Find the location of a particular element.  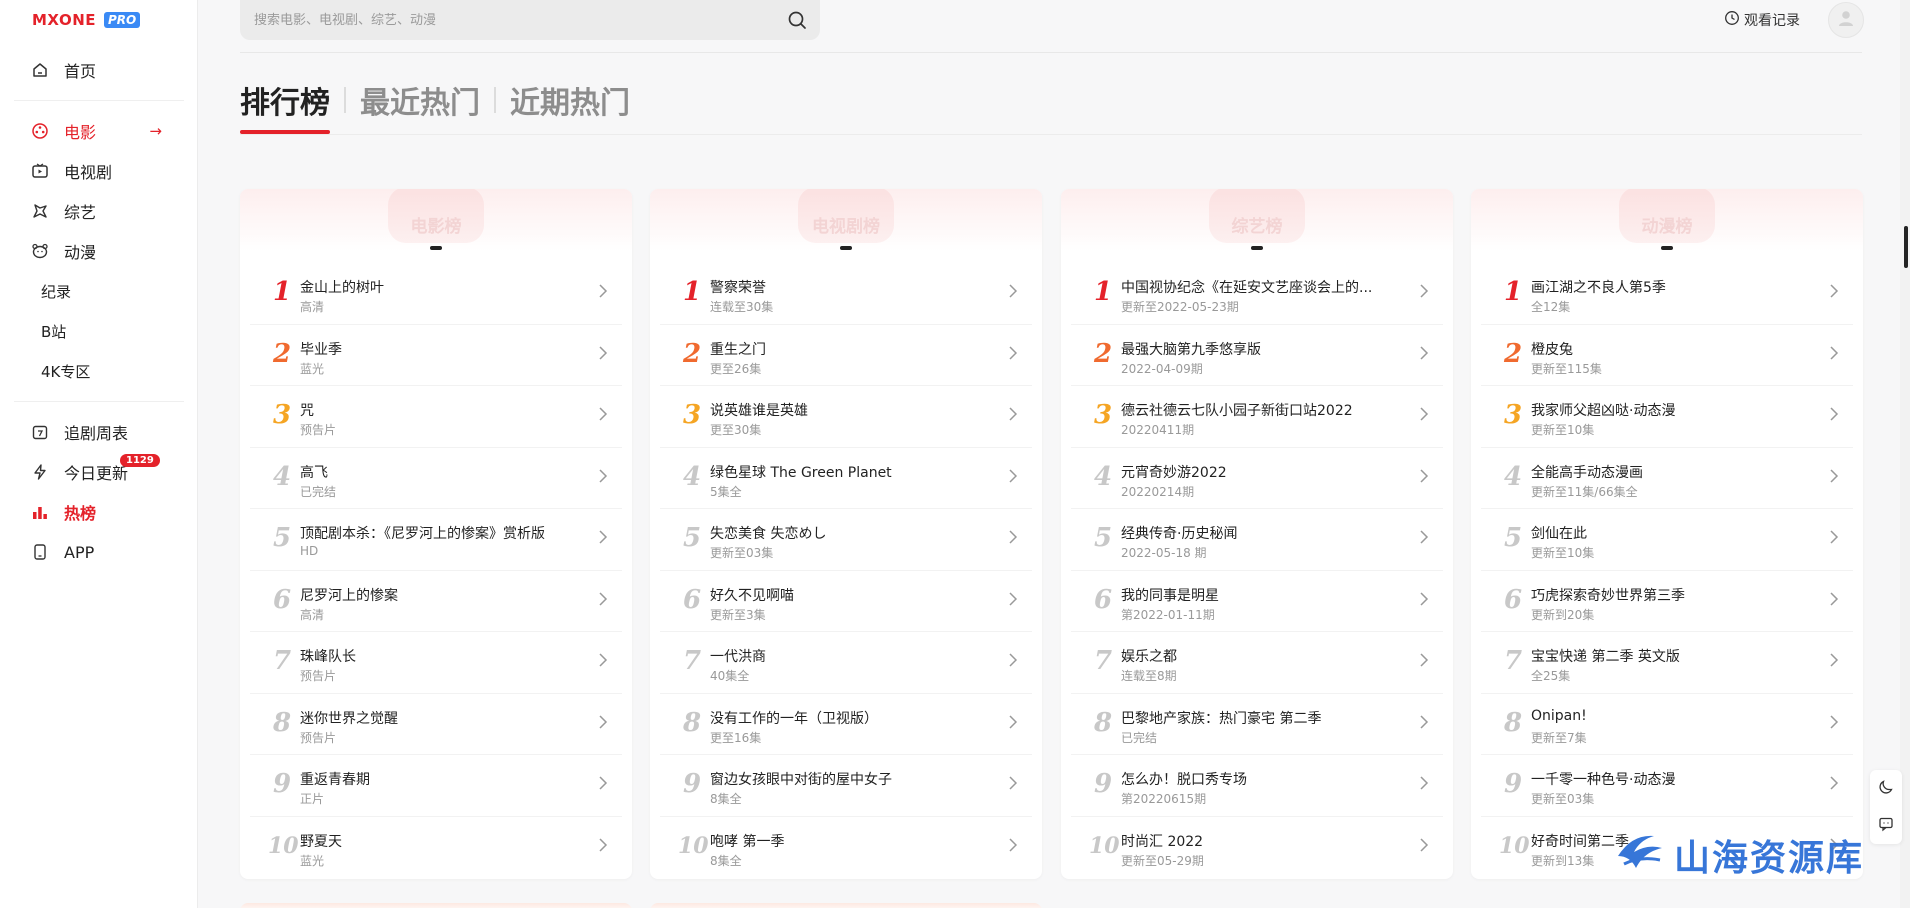

rank-item: 8 Onipan! 更新至7集 is located at coordinates (1667, 724).